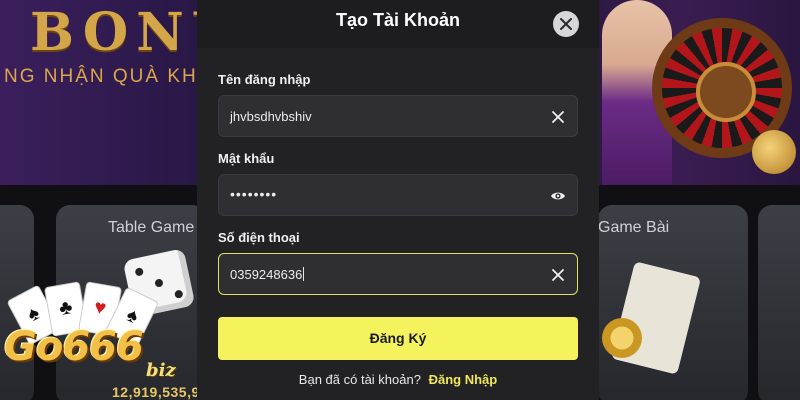 This screenshot has width=800, height=400. Describe the element at coordinates (622, 338) in the screenshot. I see `chip-icon` at that location.